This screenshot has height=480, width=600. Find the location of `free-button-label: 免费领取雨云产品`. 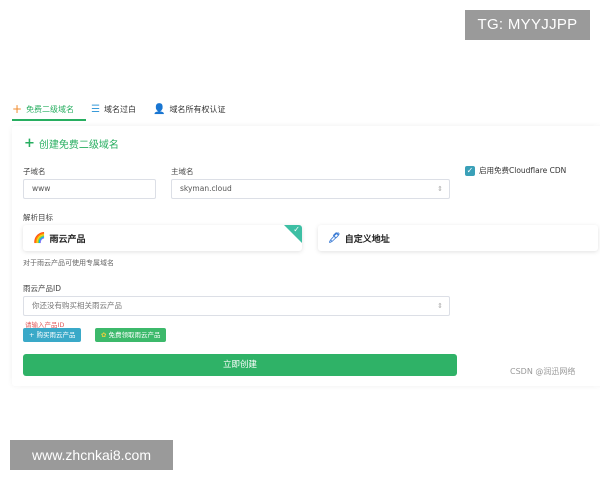

free-button-label: 免费领取雨云产品 is located at coordinates (134, 335).